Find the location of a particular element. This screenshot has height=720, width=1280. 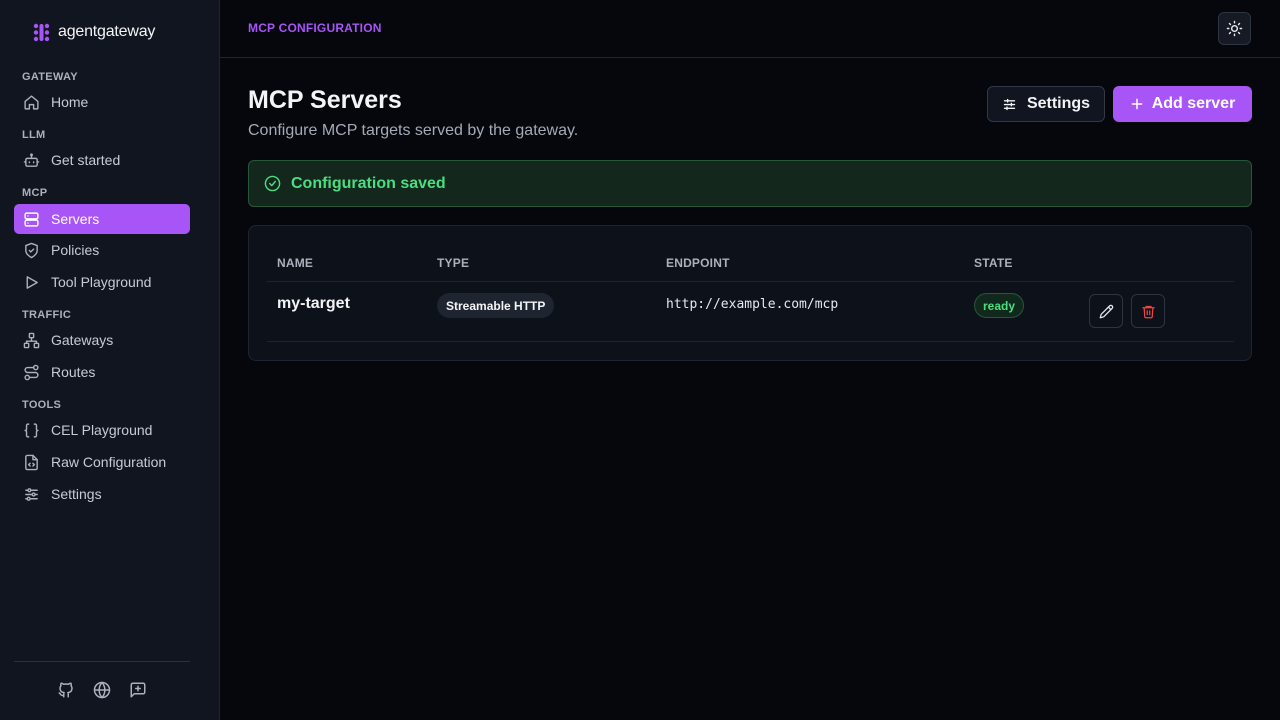

check-circle-icon is located at coordinates (272, 183).